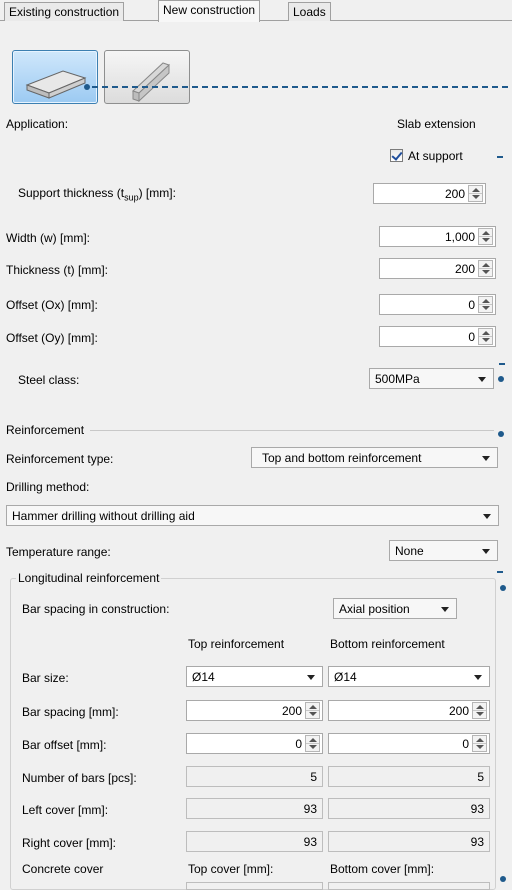  Describe the element at coordinates (49, 380) in the screenshot. I see `steel-class-label: Steel class:` at that location.